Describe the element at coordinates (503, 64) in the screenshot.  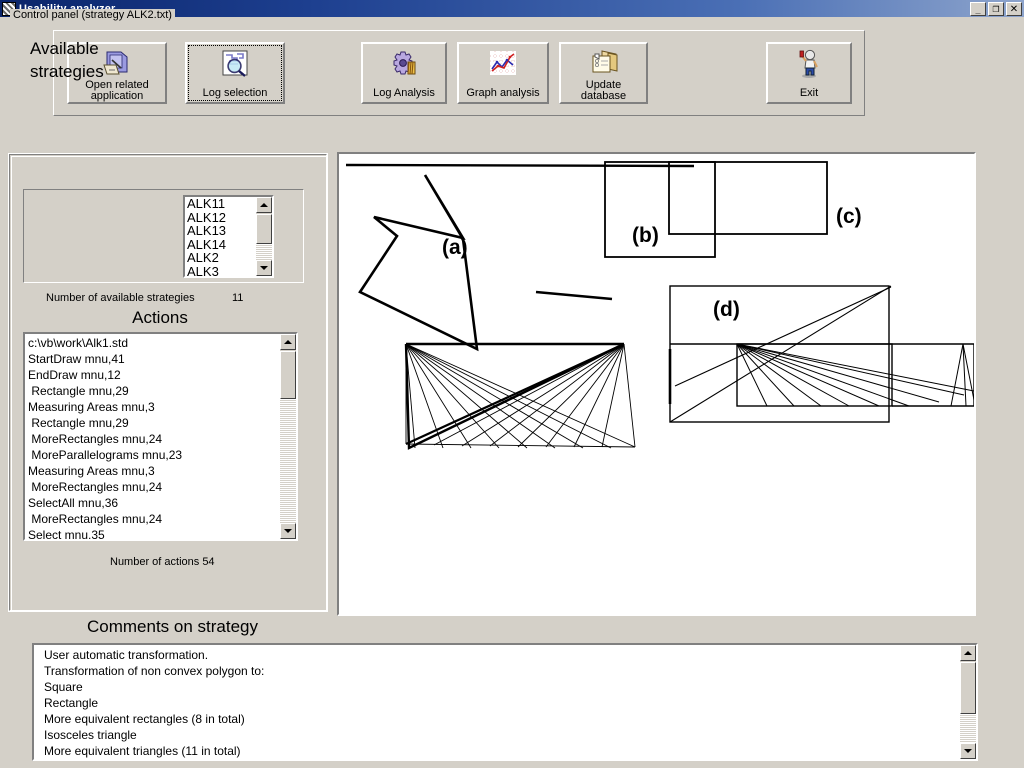
I see `line-chart-icon` at that location.